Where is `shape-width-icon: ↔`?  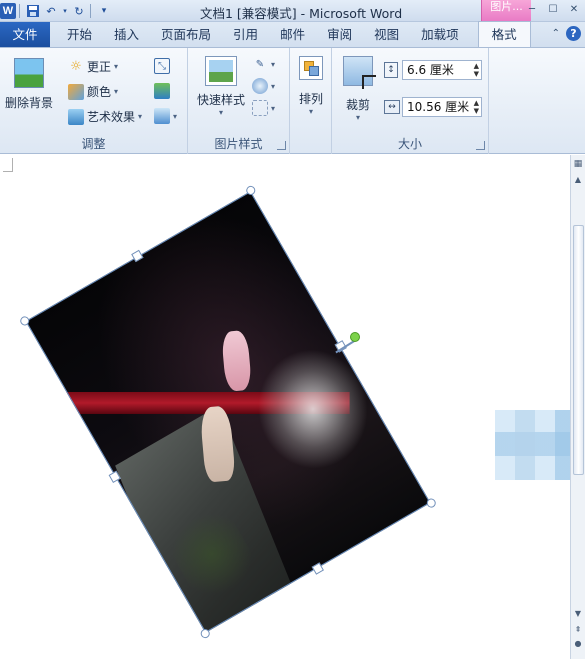 shape-width-icon: ↔ is located at coordinates (392, 107).